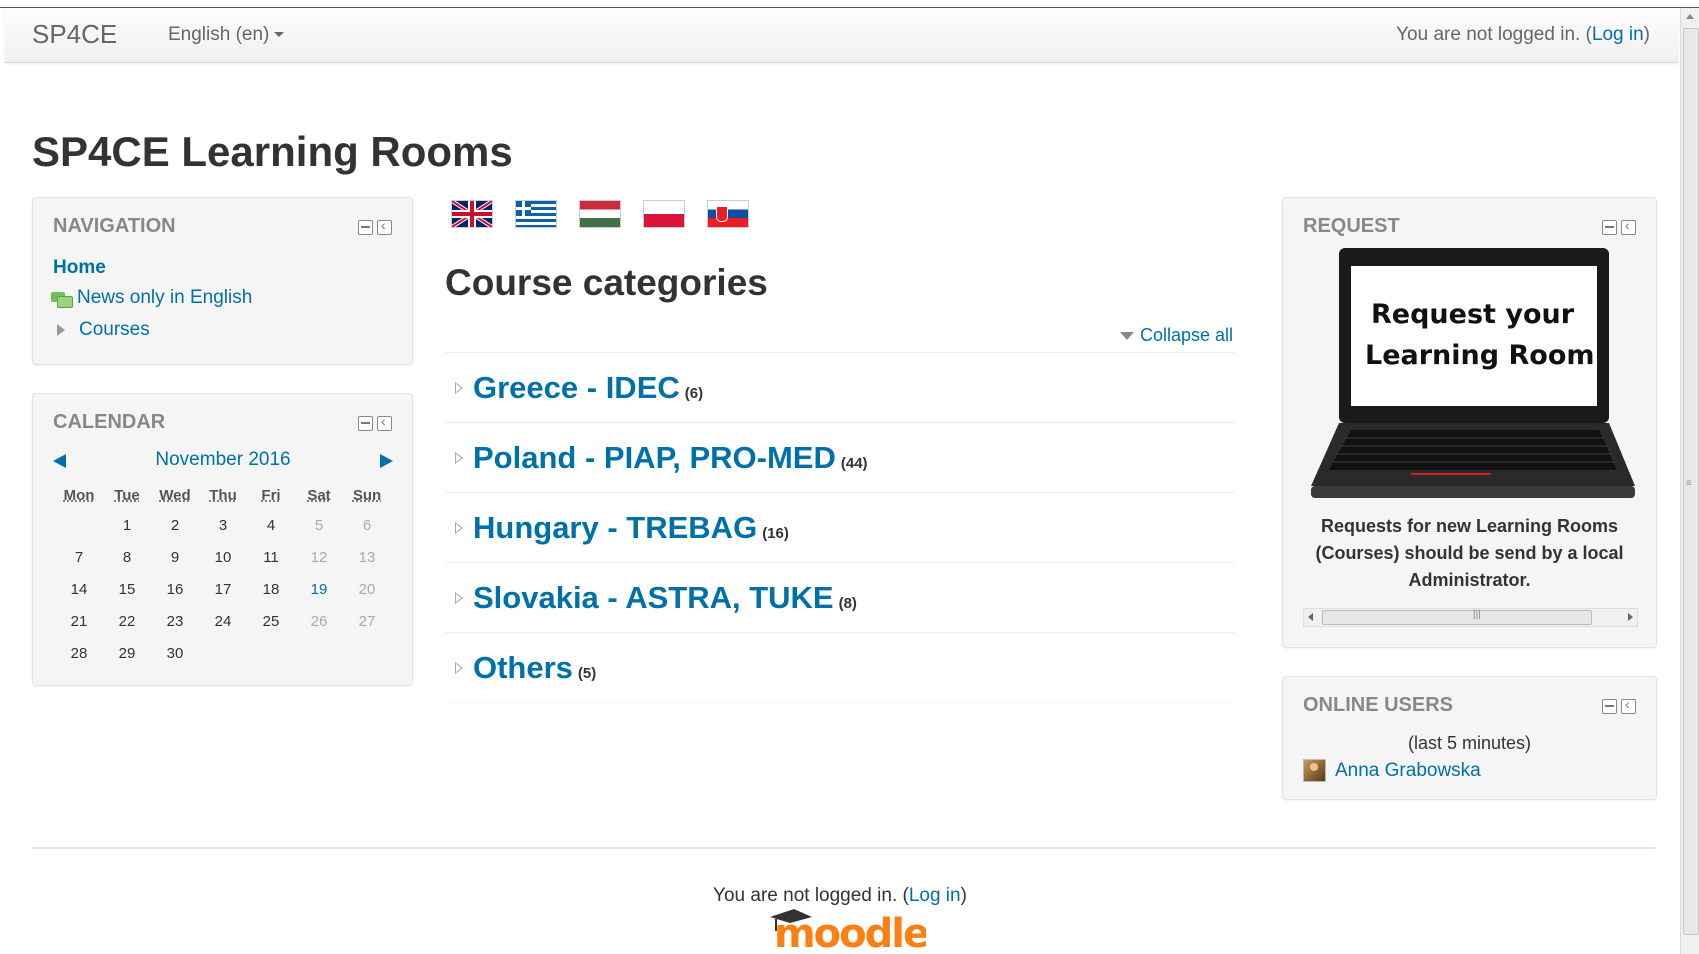  Describe the element at coordinates (175, 589) in the screenshot. I see `calendar-day: 16` at that location.